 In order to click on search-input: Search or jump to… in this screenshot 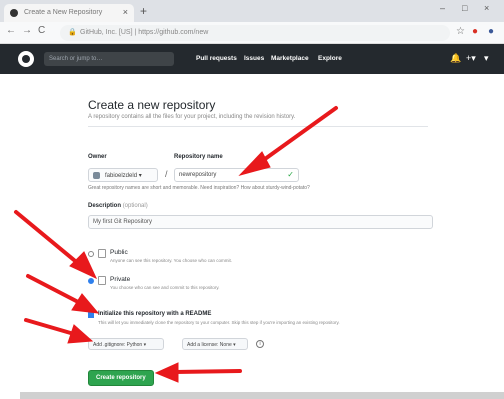, I will do `click(109, 59)`.